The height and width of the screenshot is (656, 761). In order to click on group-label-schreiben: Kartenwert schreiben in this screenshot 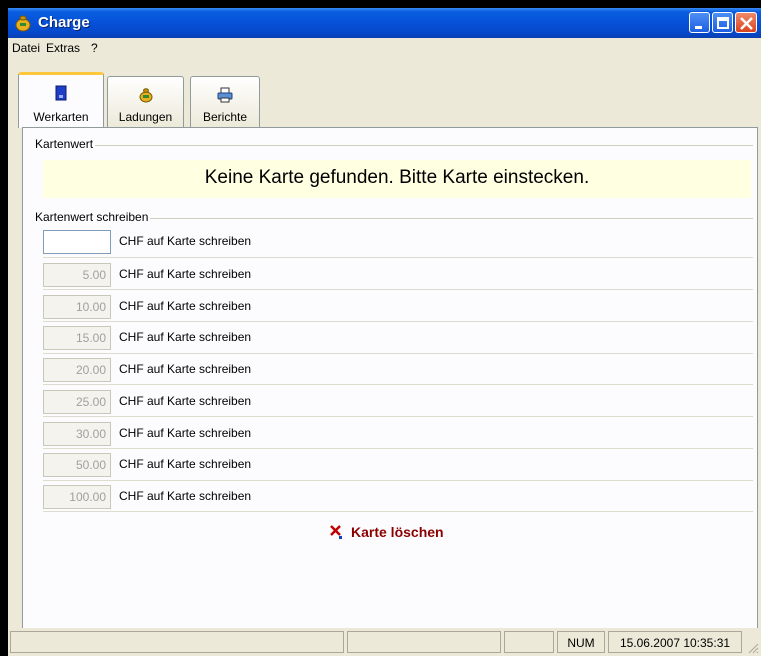, I will do `click(93, 217)`.